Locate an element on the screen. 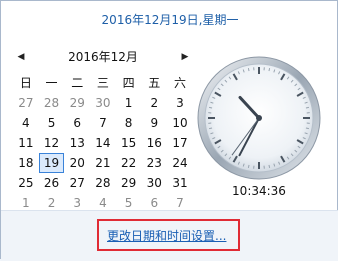 This screenshot has height=261, width=338. month-title: 2016年12月 is located at coordinates (103, 57).